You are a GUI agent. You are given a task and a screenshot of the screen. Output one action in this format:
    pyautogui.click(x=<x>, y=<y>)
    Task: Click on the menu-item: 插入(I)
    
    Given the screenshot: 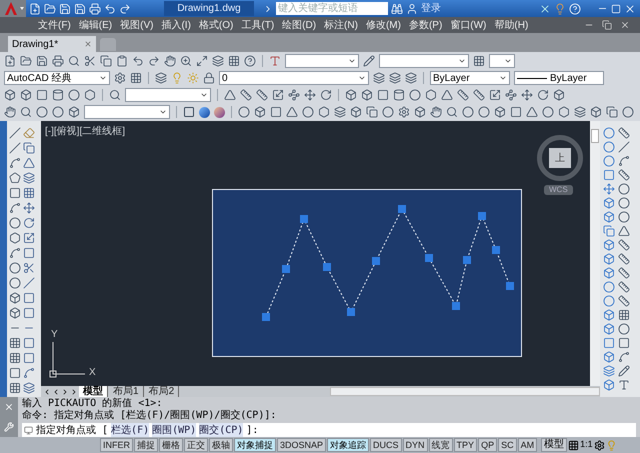 What is the action you would take?
    pyautogui.click(x=176, y=25)
    